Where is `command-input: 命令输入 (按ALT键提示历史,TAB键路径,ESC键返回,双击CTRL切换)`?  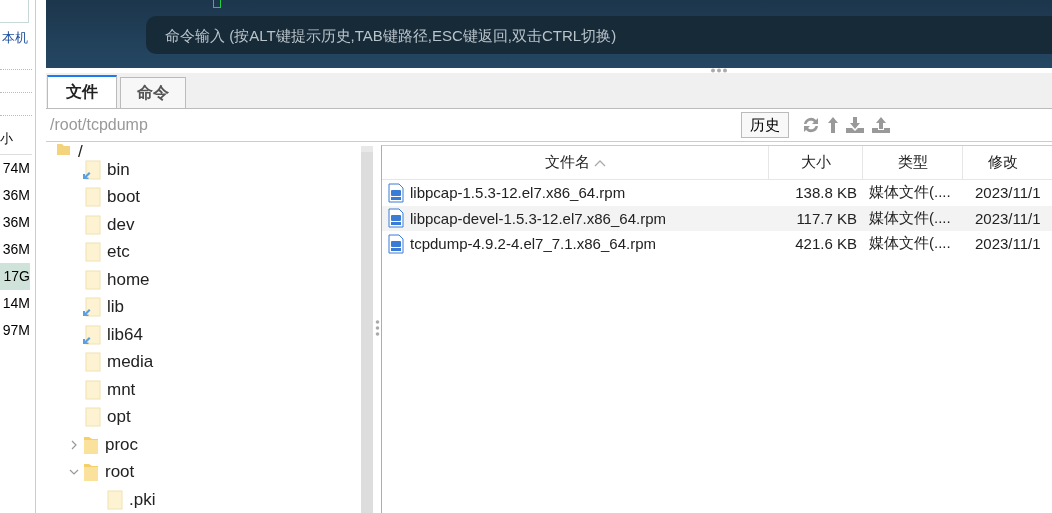 command-input: 命令输入 (按ALT键提示历史,TAB键路径,ESC键返回,双击CTRL切换) is located at coordinates (599, 35).